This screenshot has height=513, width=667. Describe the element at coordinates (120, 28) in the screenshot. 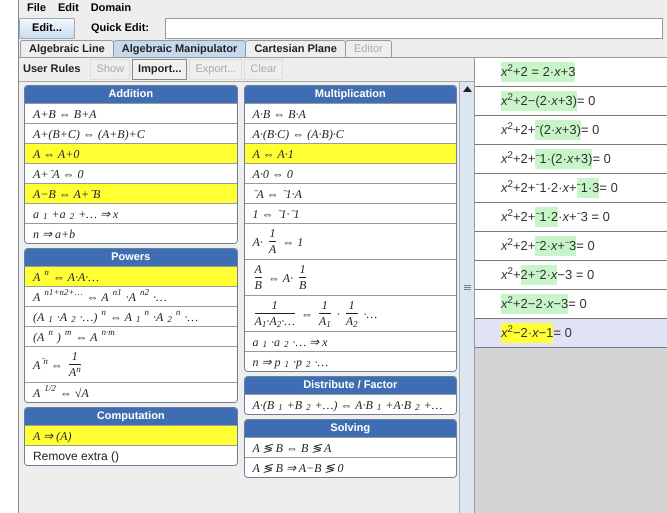

I see `quick-edit-label: Quick Edit:` at that location.